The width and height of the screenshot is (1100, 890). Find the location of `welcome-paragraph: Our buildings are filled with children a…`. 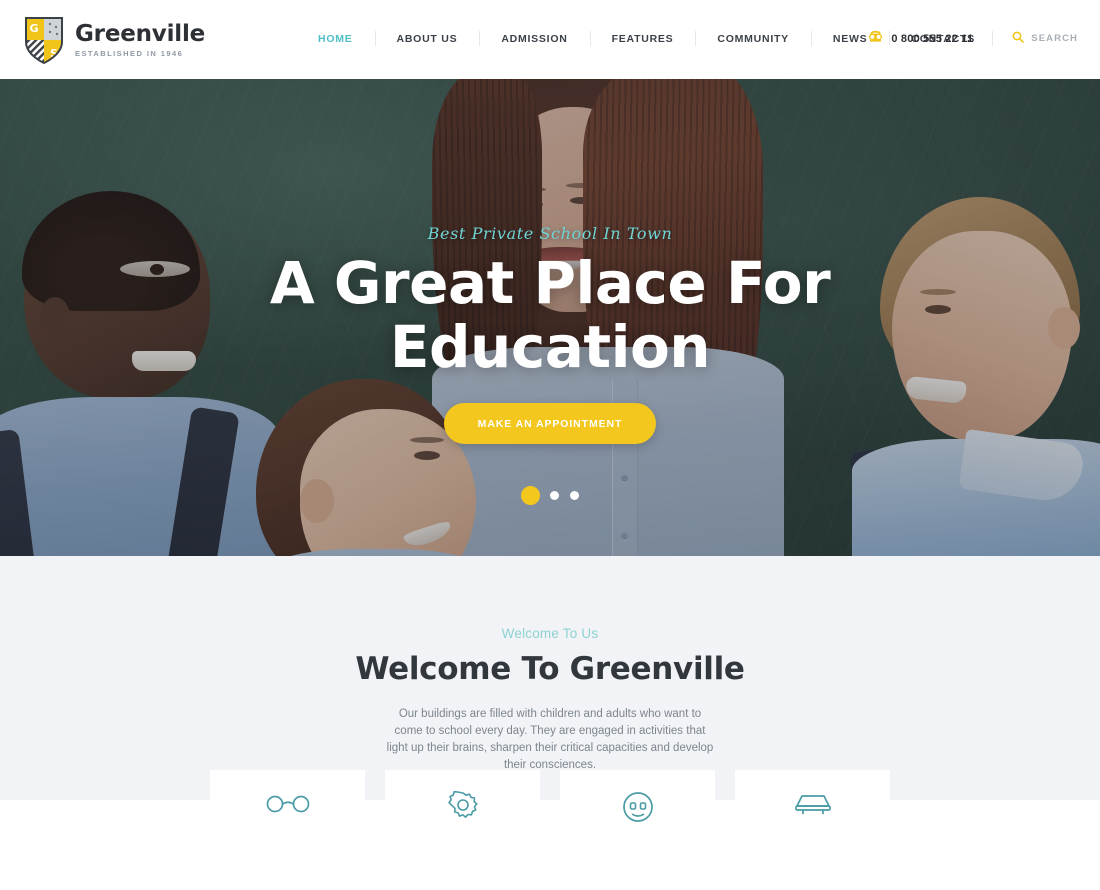

welcome-paragraph: Our buildings are filled with children a… is located at coordinates (550, 739).